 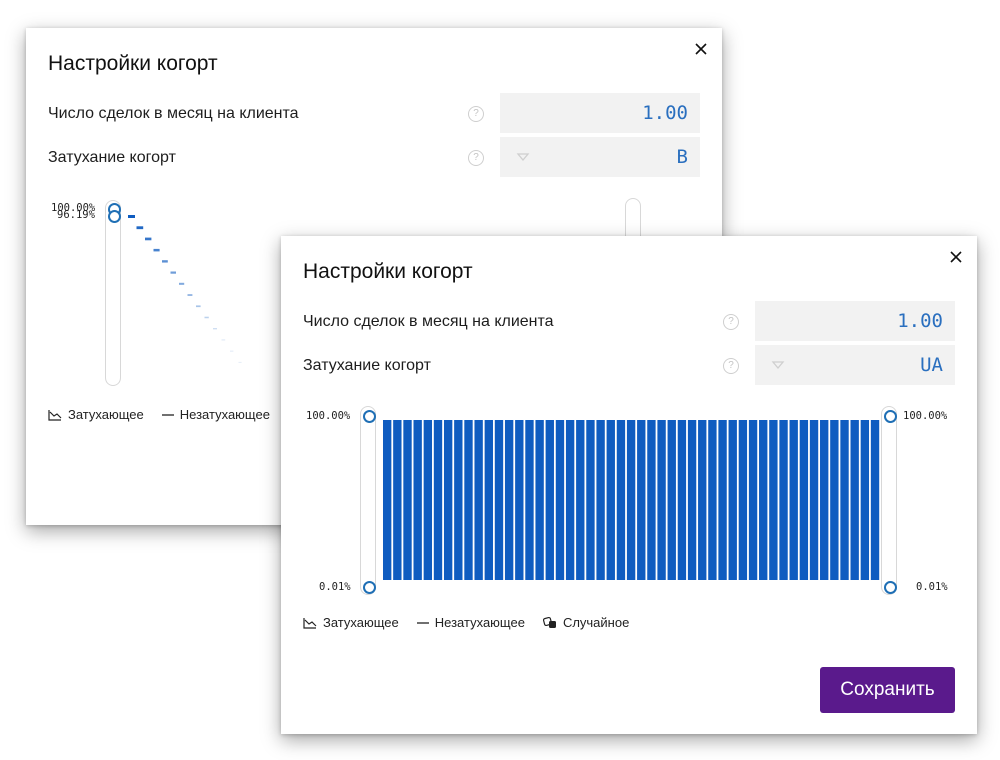 I want to click on cohort-decay-select: UA, so click(x=855, y=365).